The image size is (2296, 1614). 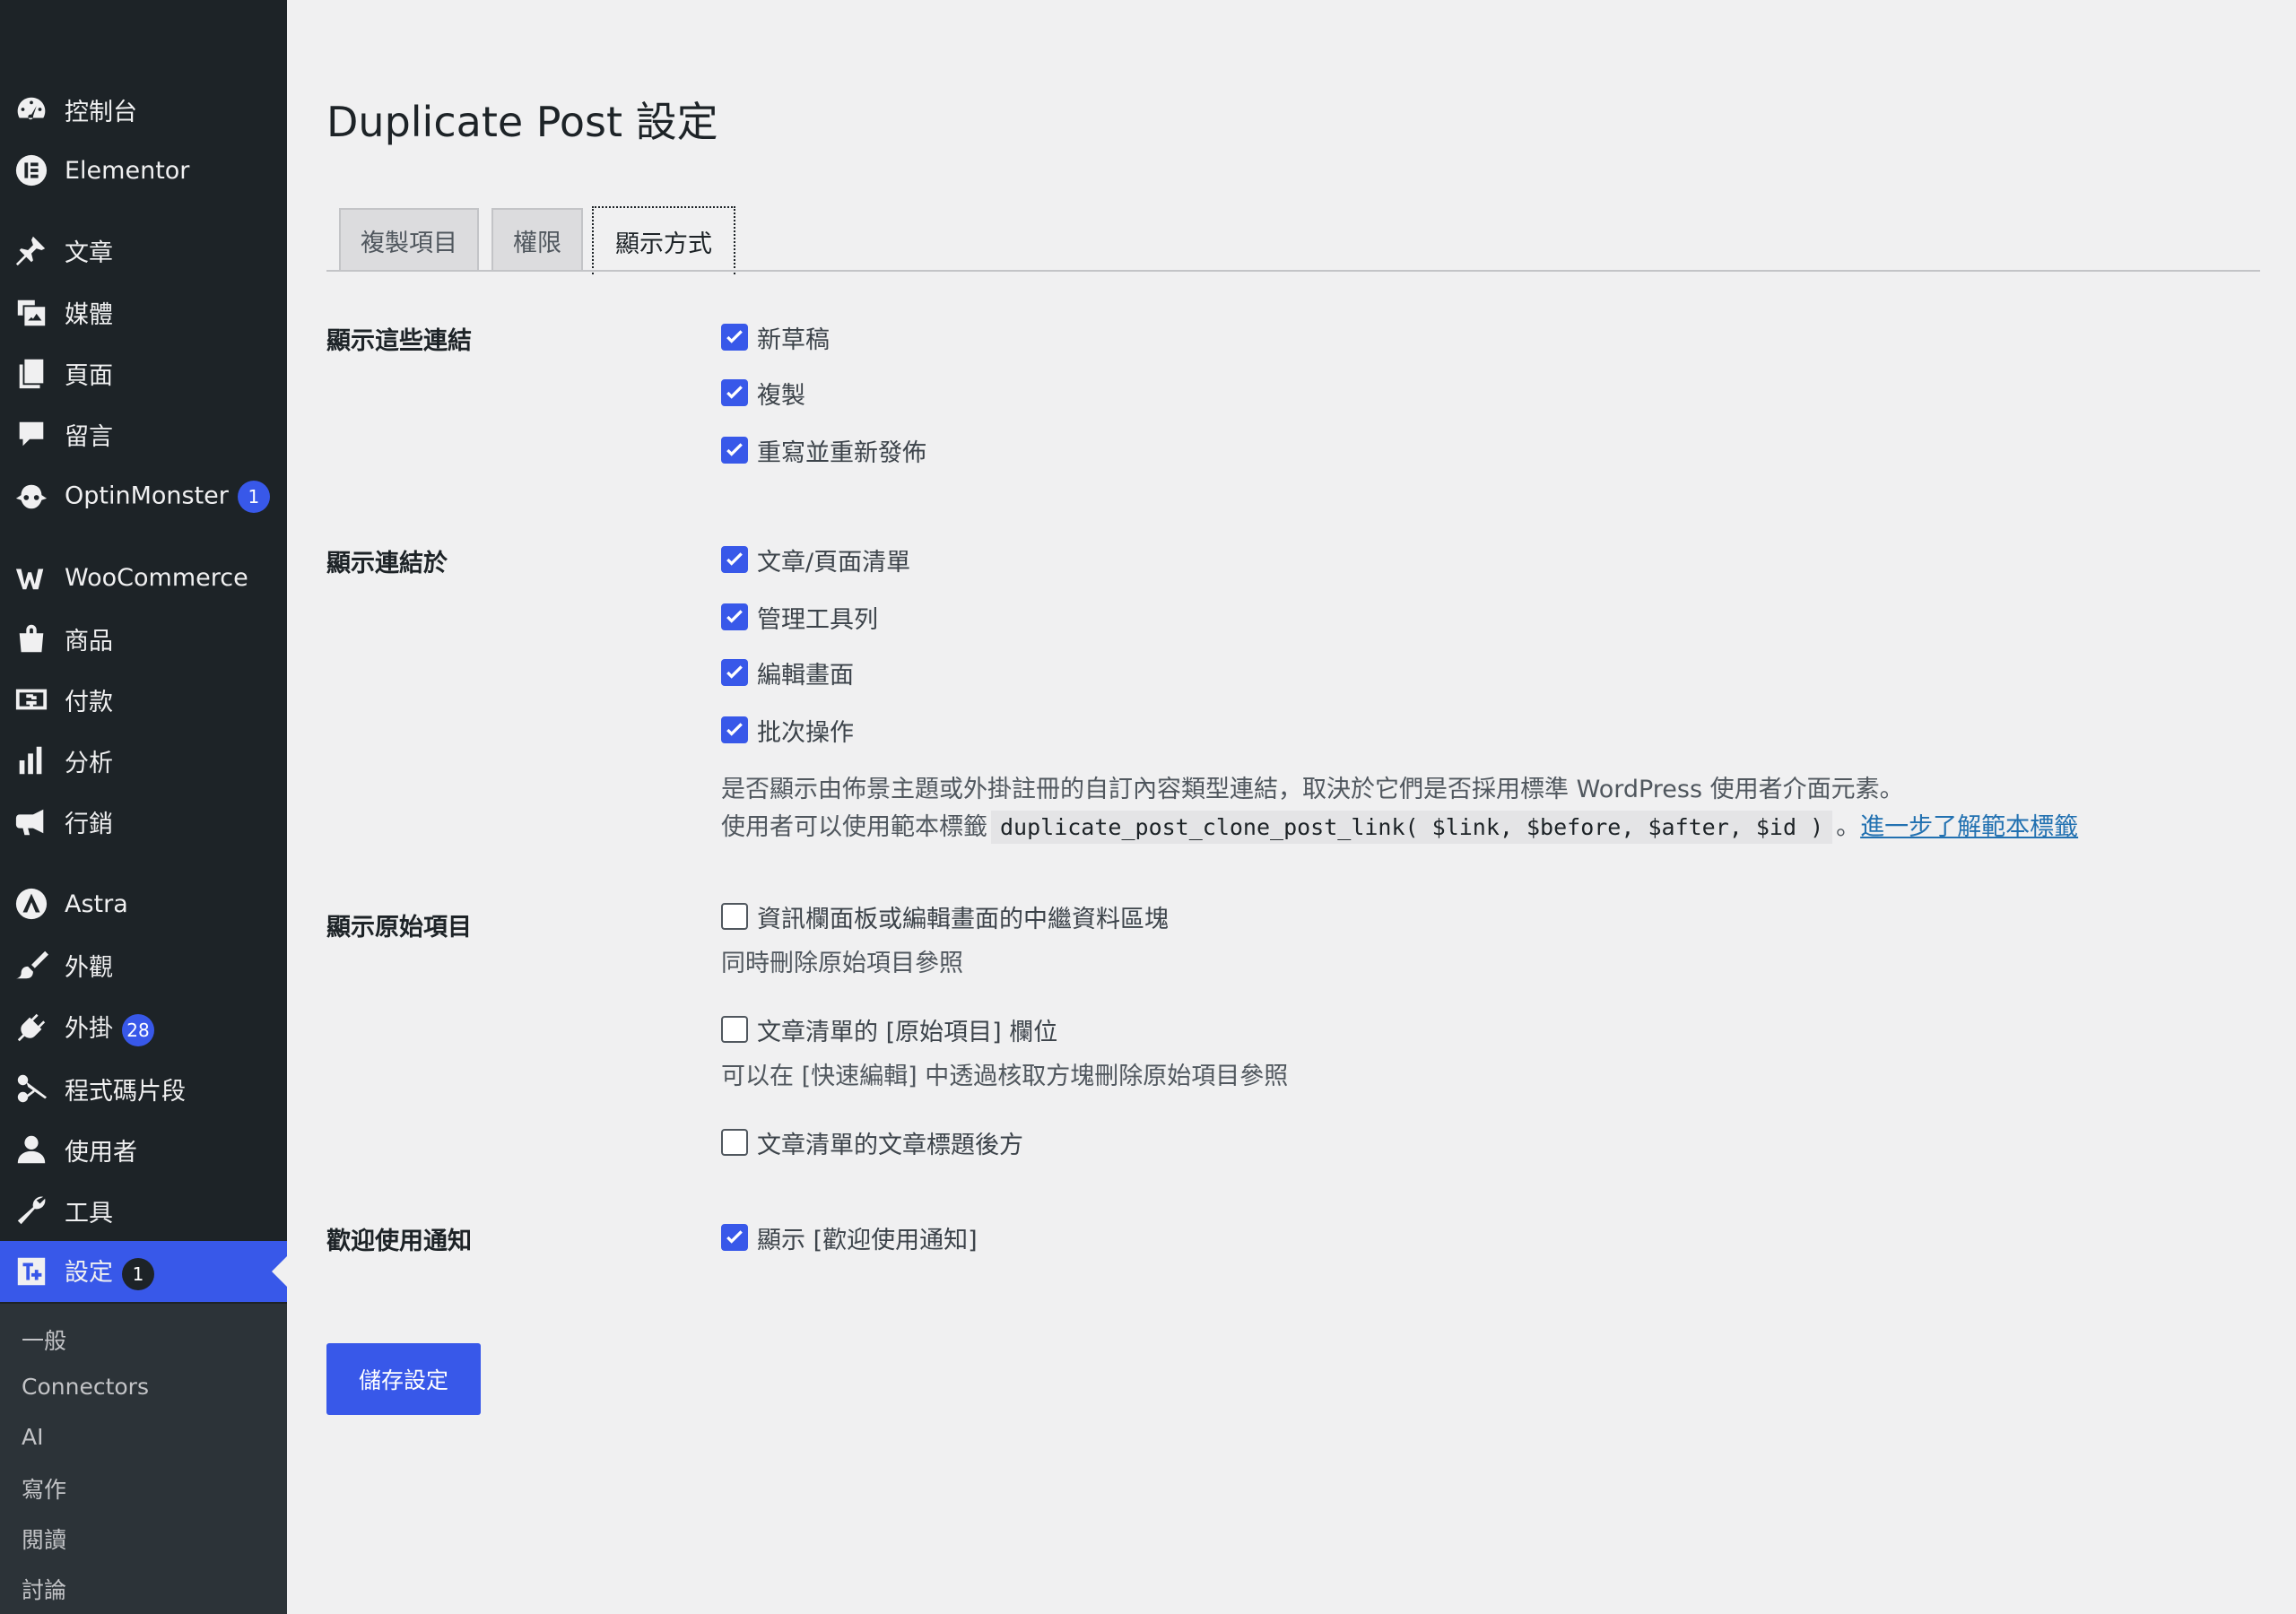 I want to click on menu-item-elementor: Elementor, so click(x=143, y=170).